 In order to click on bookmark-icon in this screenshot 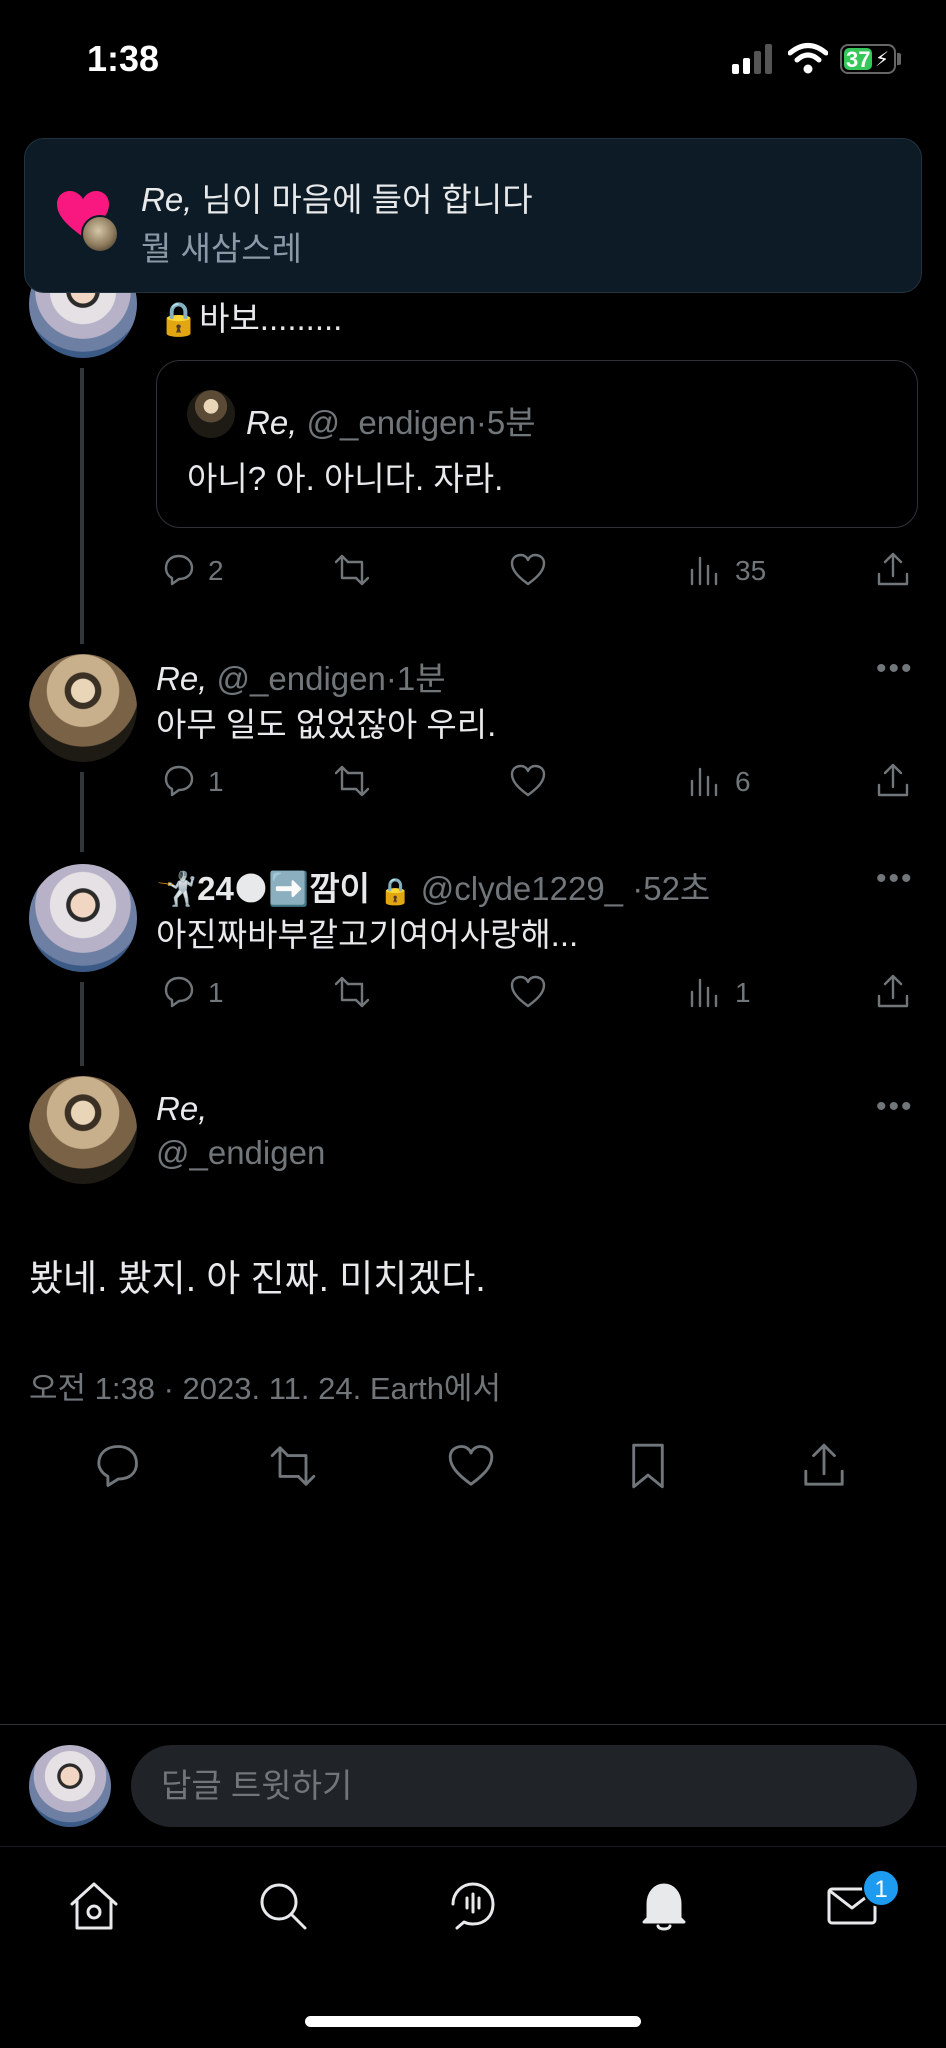, I will do `click(648, 1466)`.